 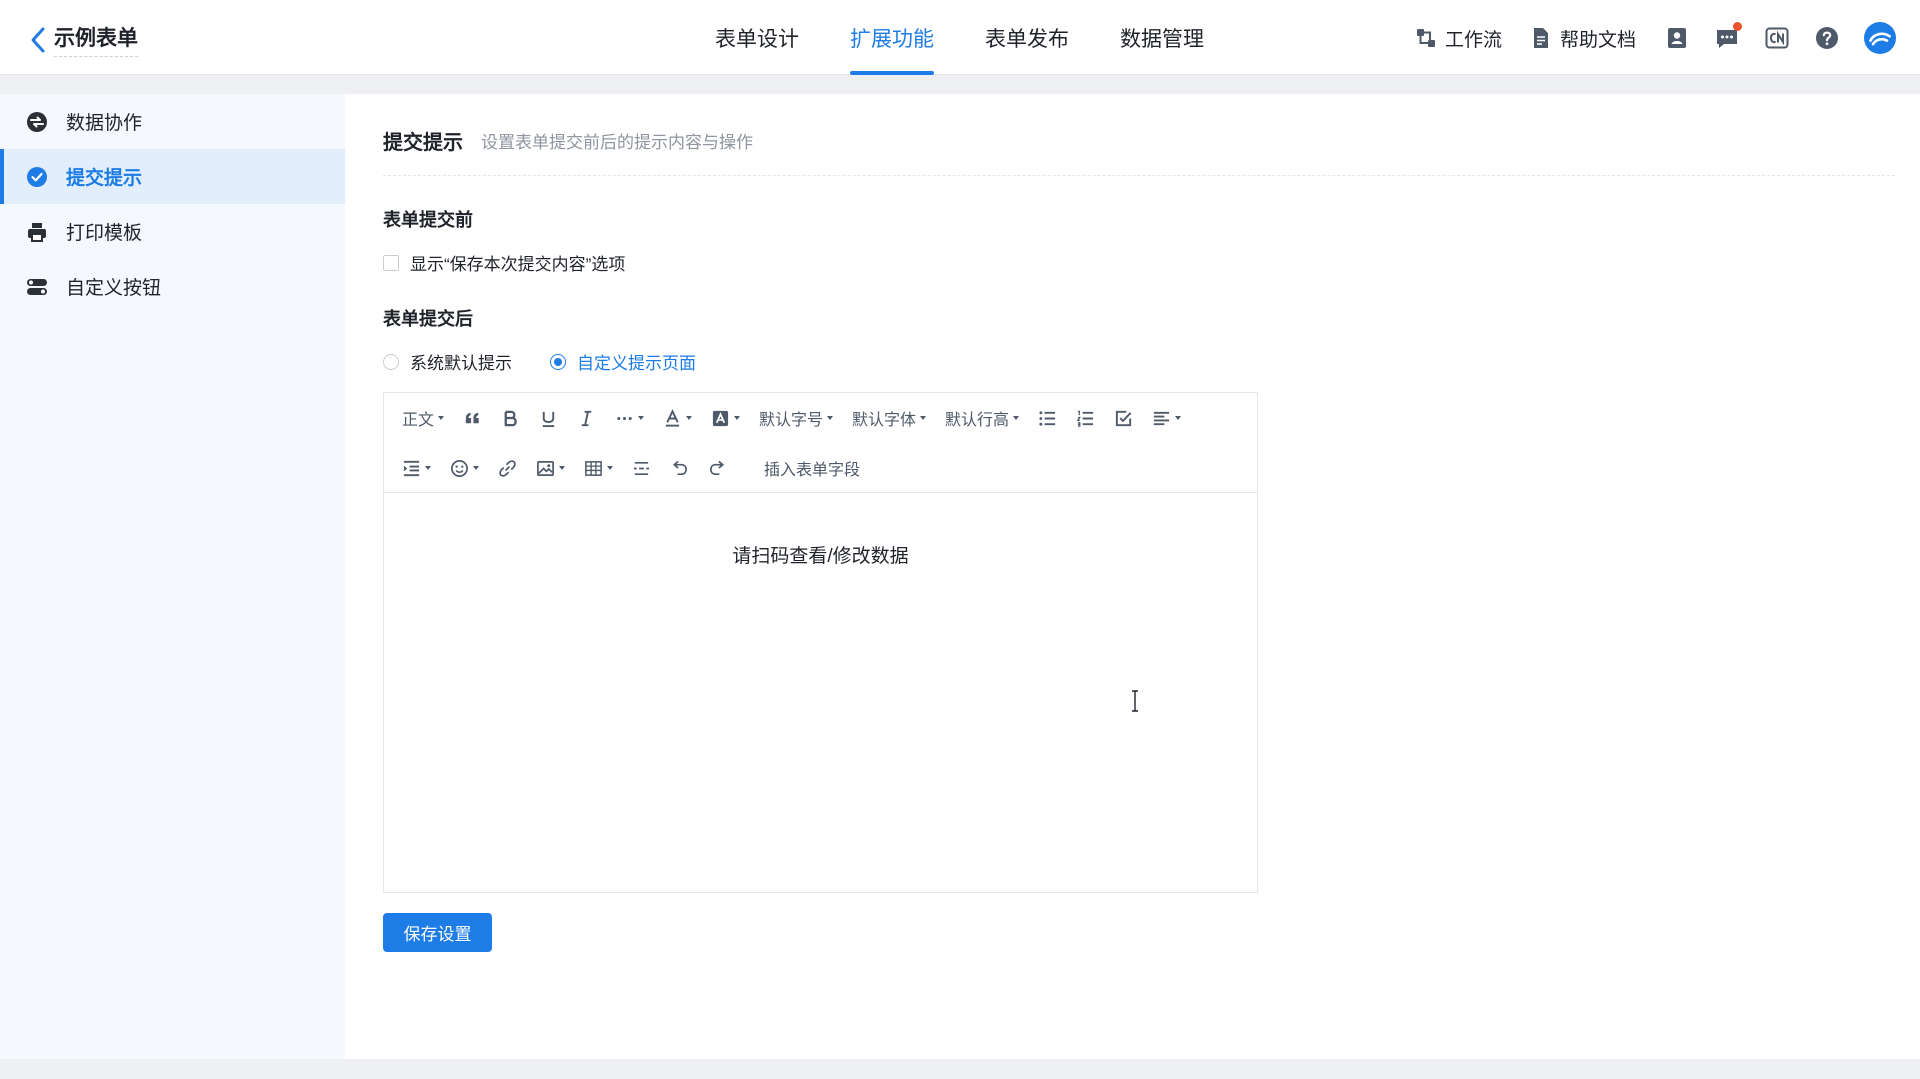 I want to click on workflow-link: 工作流, so click(x=1458, y=38).